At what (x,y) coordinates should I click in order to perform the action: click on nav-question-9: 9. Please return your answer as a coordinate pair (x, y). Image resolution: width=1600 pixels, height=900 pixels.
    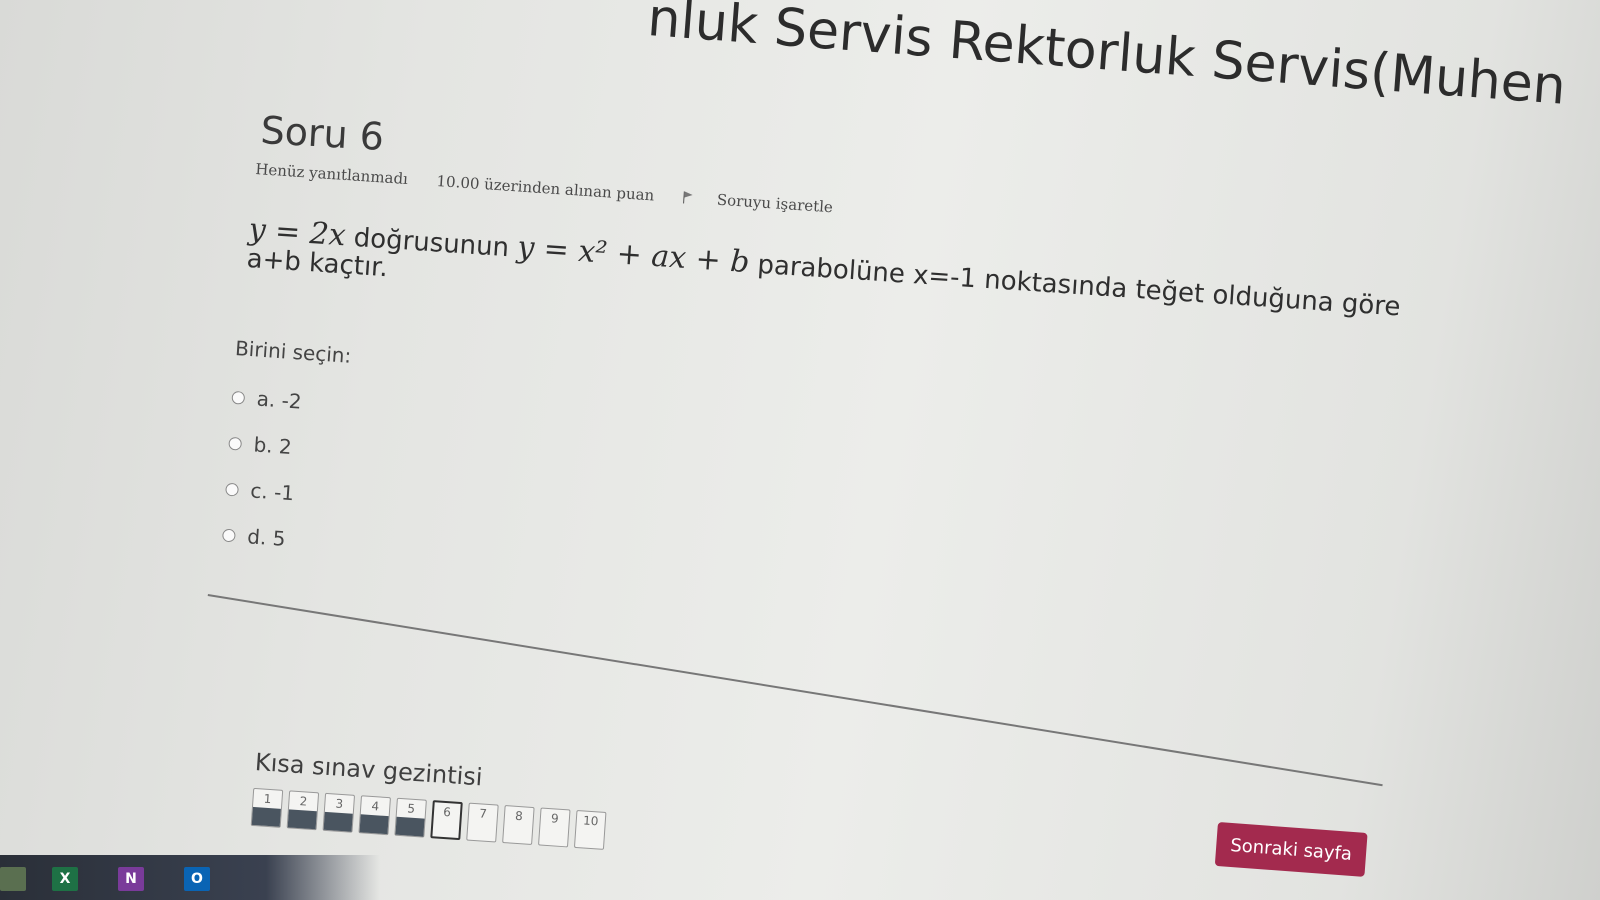
    Looking at the image, I should click on (554, 827).